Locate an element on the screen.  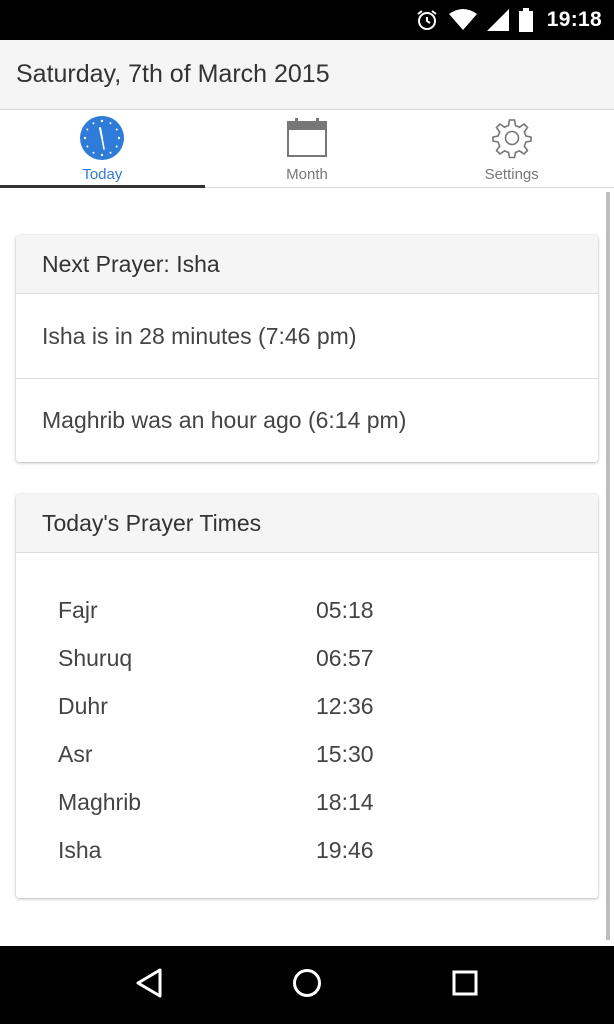
prayer-time: 06:57 is located at coordinates (345, 657).